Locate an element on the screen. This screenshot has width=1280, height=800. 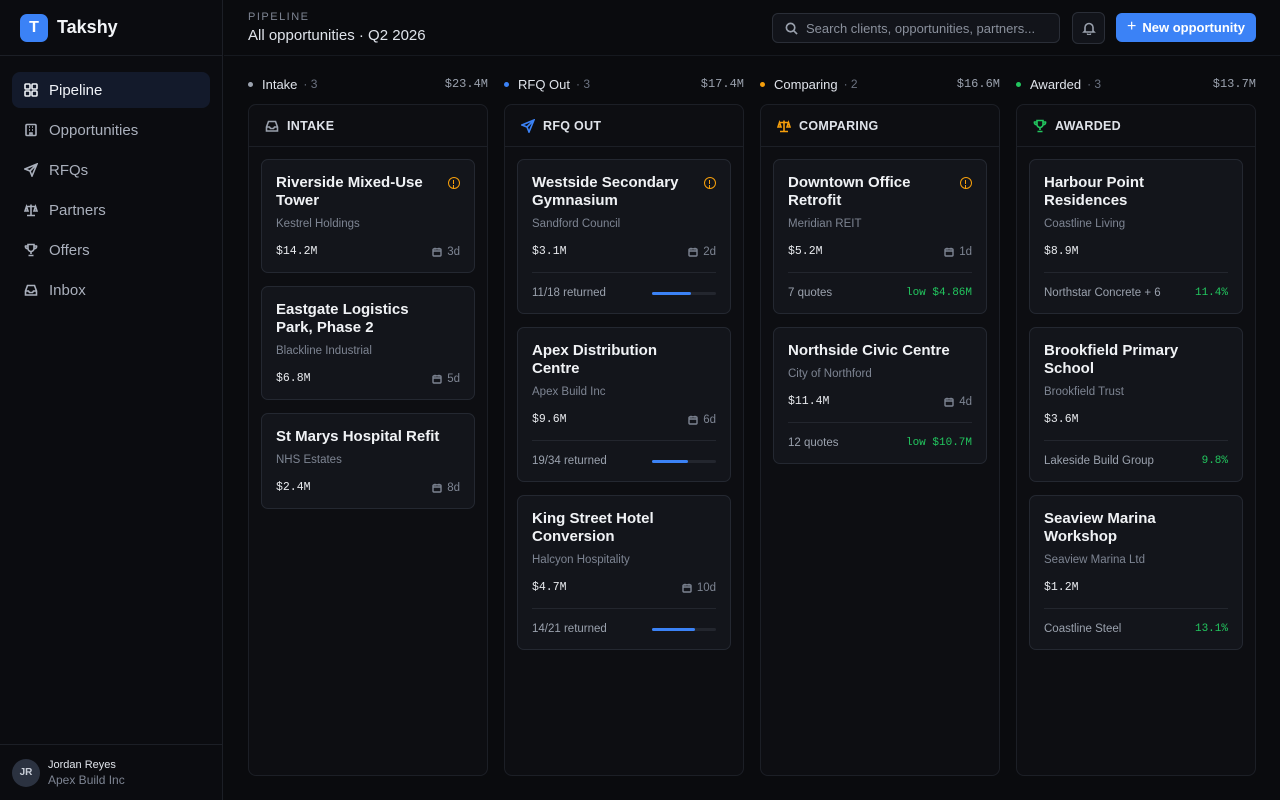
sidebar-item-rfqs: RFQs is located at coordinates (111, 170).